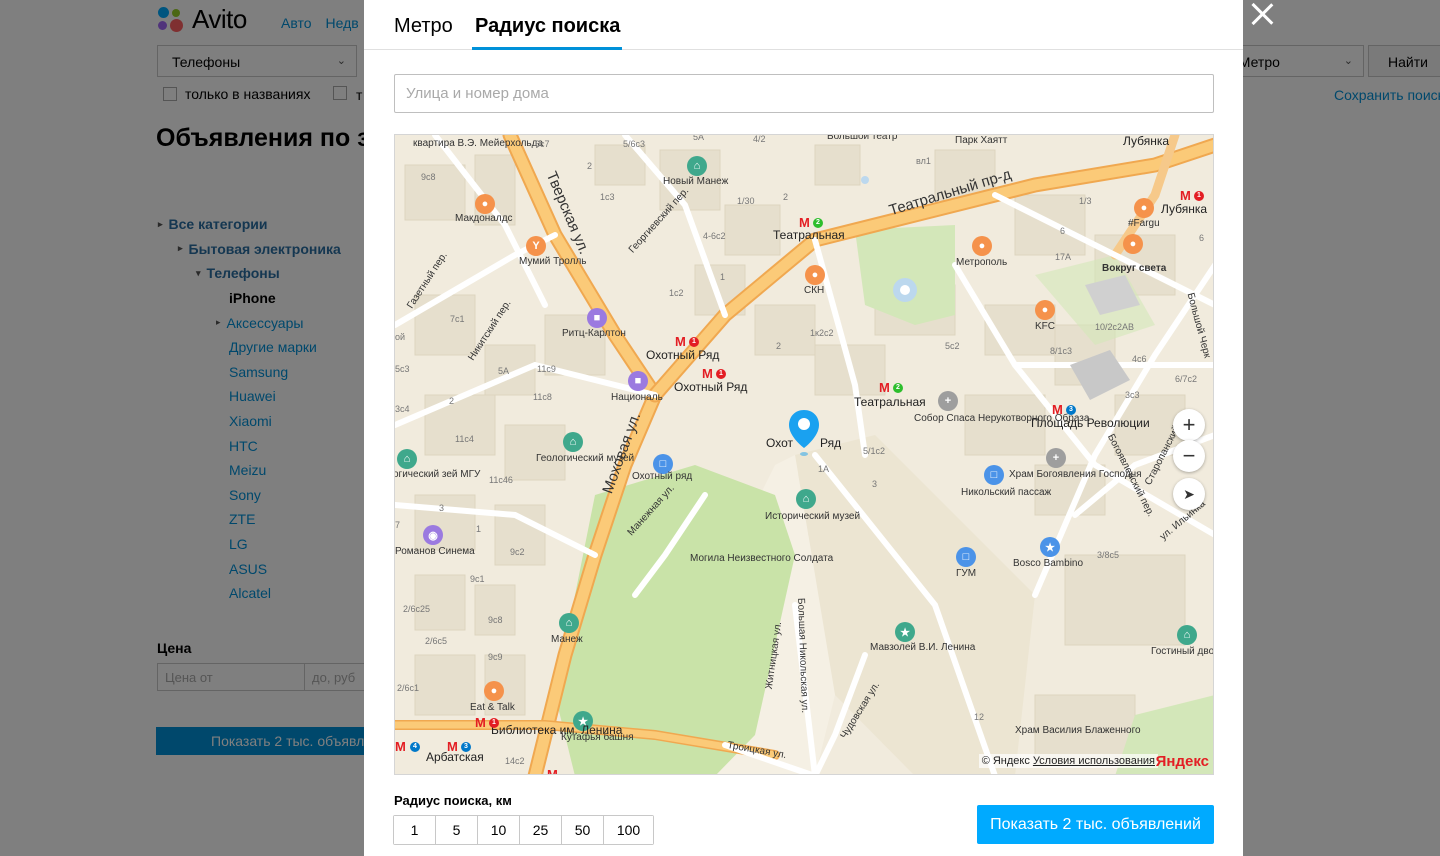 The width and height of the screenshot is (1440, 856). I want to click on radius-option-5: 5, so click(457, 830).